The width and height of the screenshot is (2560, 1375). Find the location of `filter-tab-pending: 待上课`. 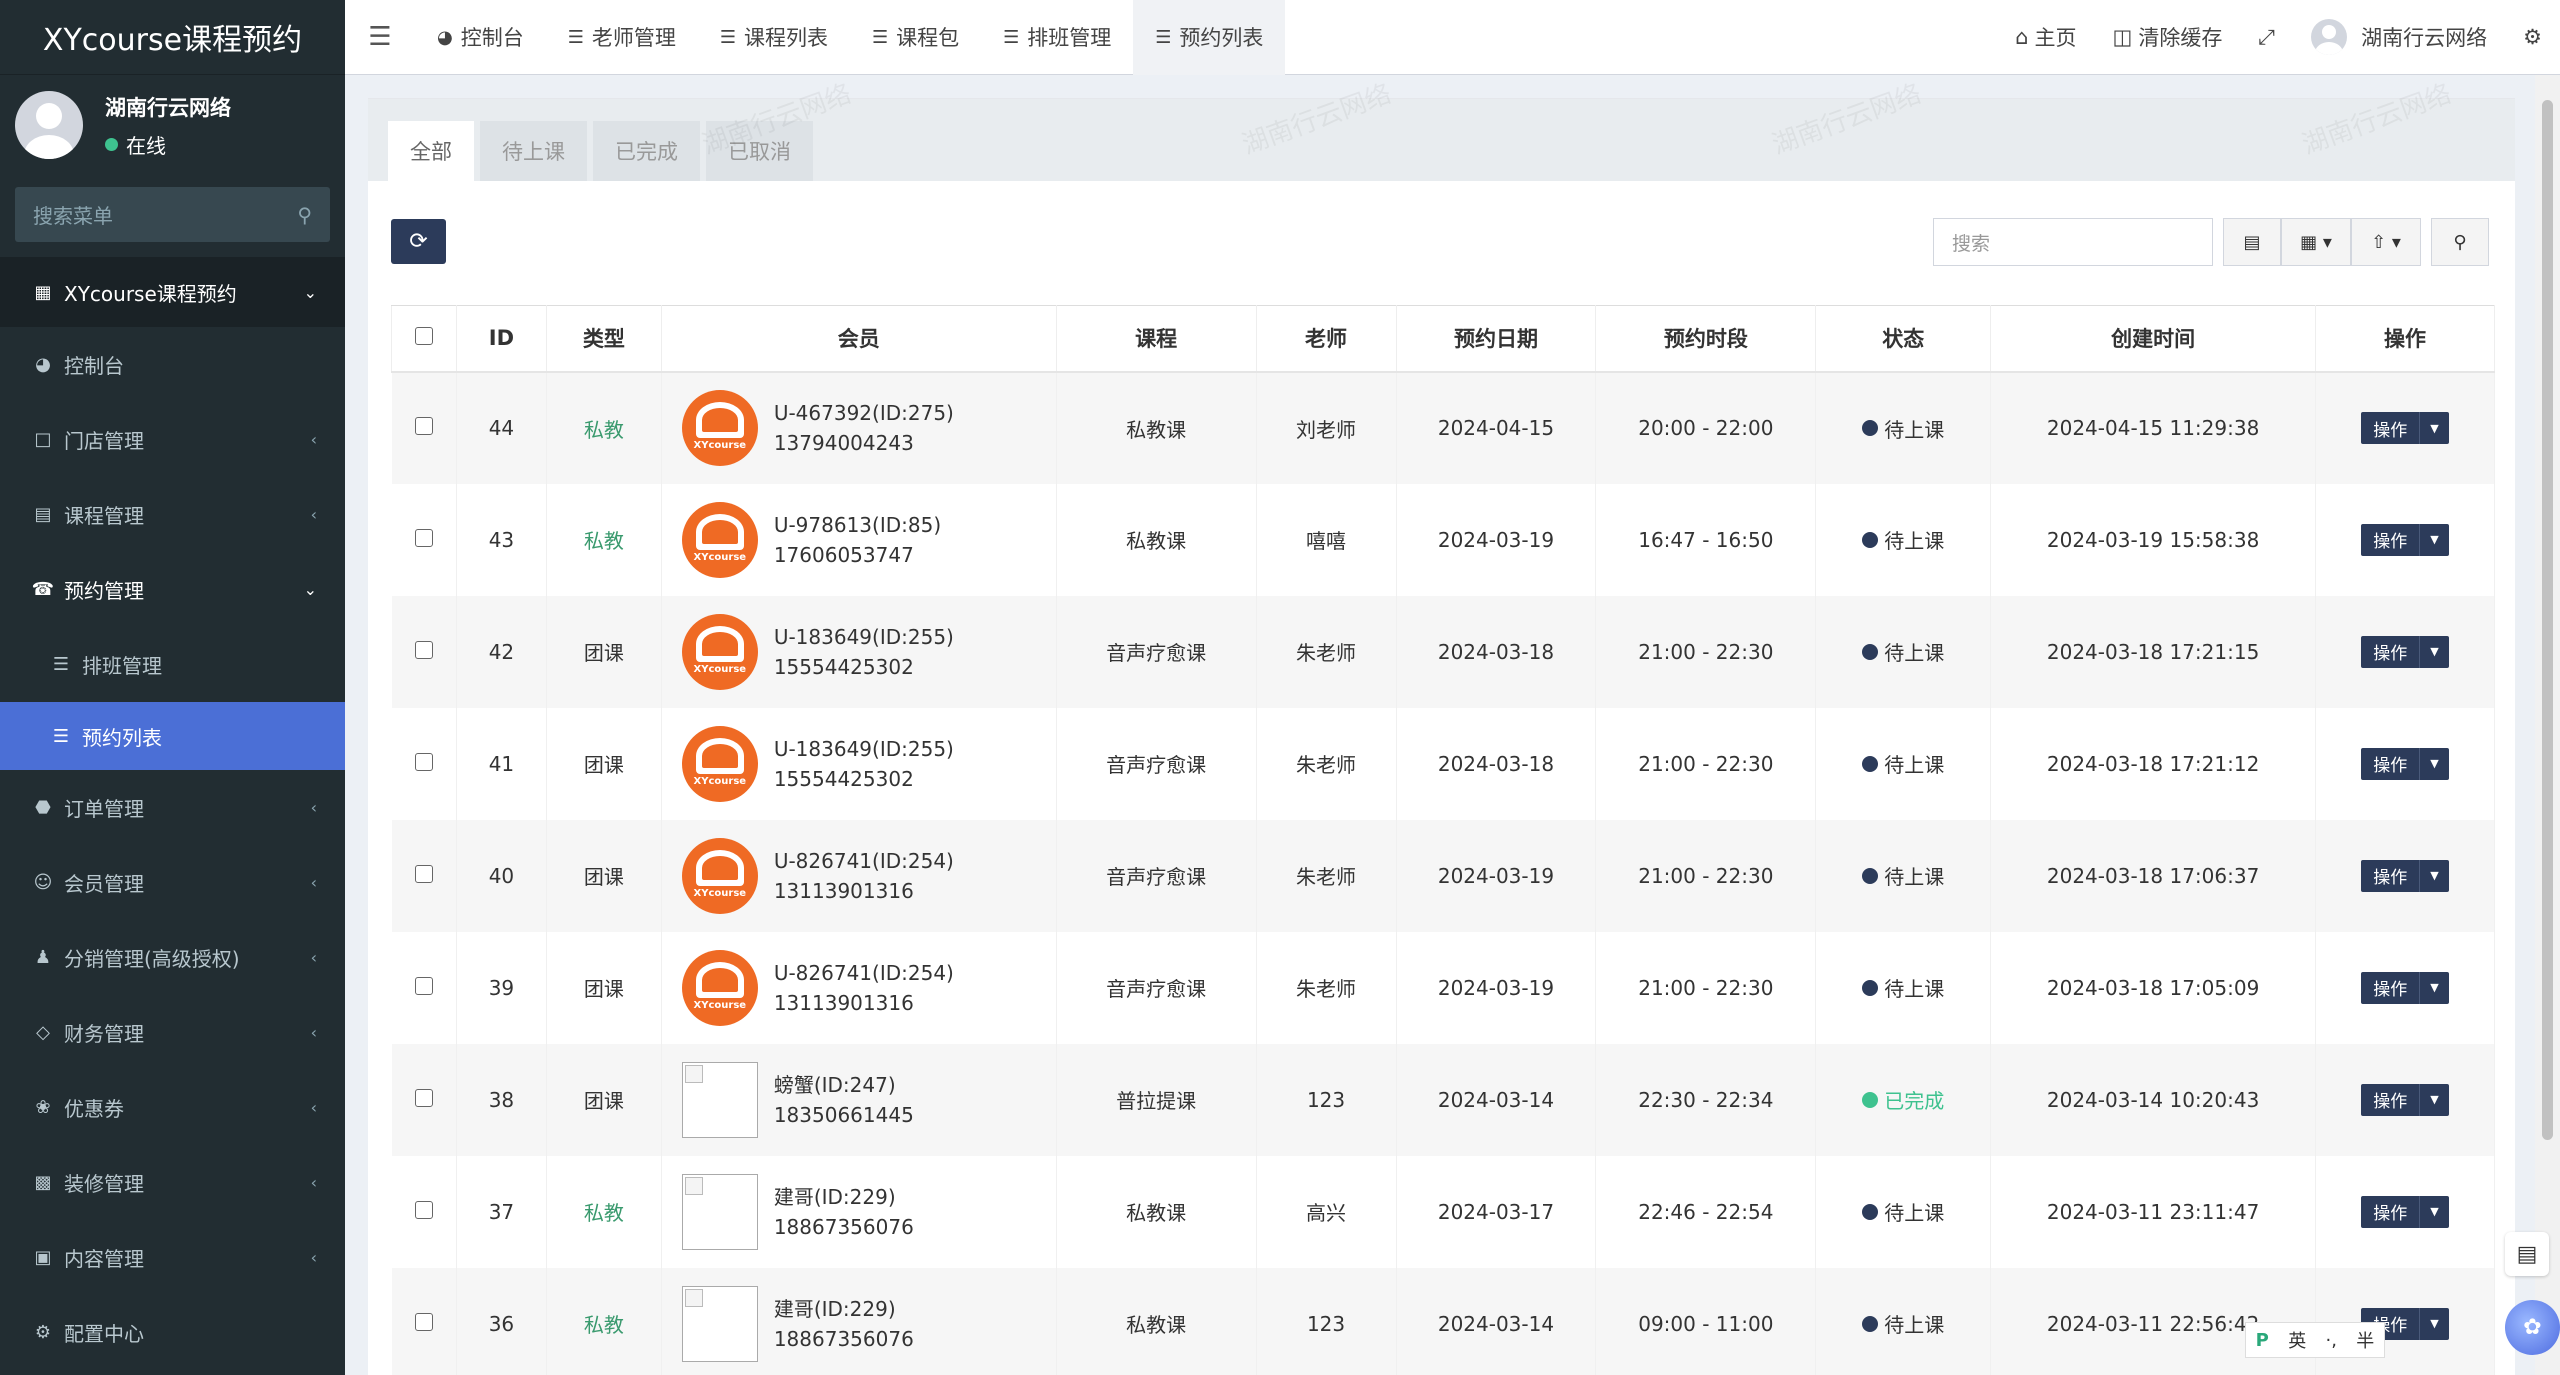

filter-tab-pending: 待上课 is located at coordinates (533, 151).